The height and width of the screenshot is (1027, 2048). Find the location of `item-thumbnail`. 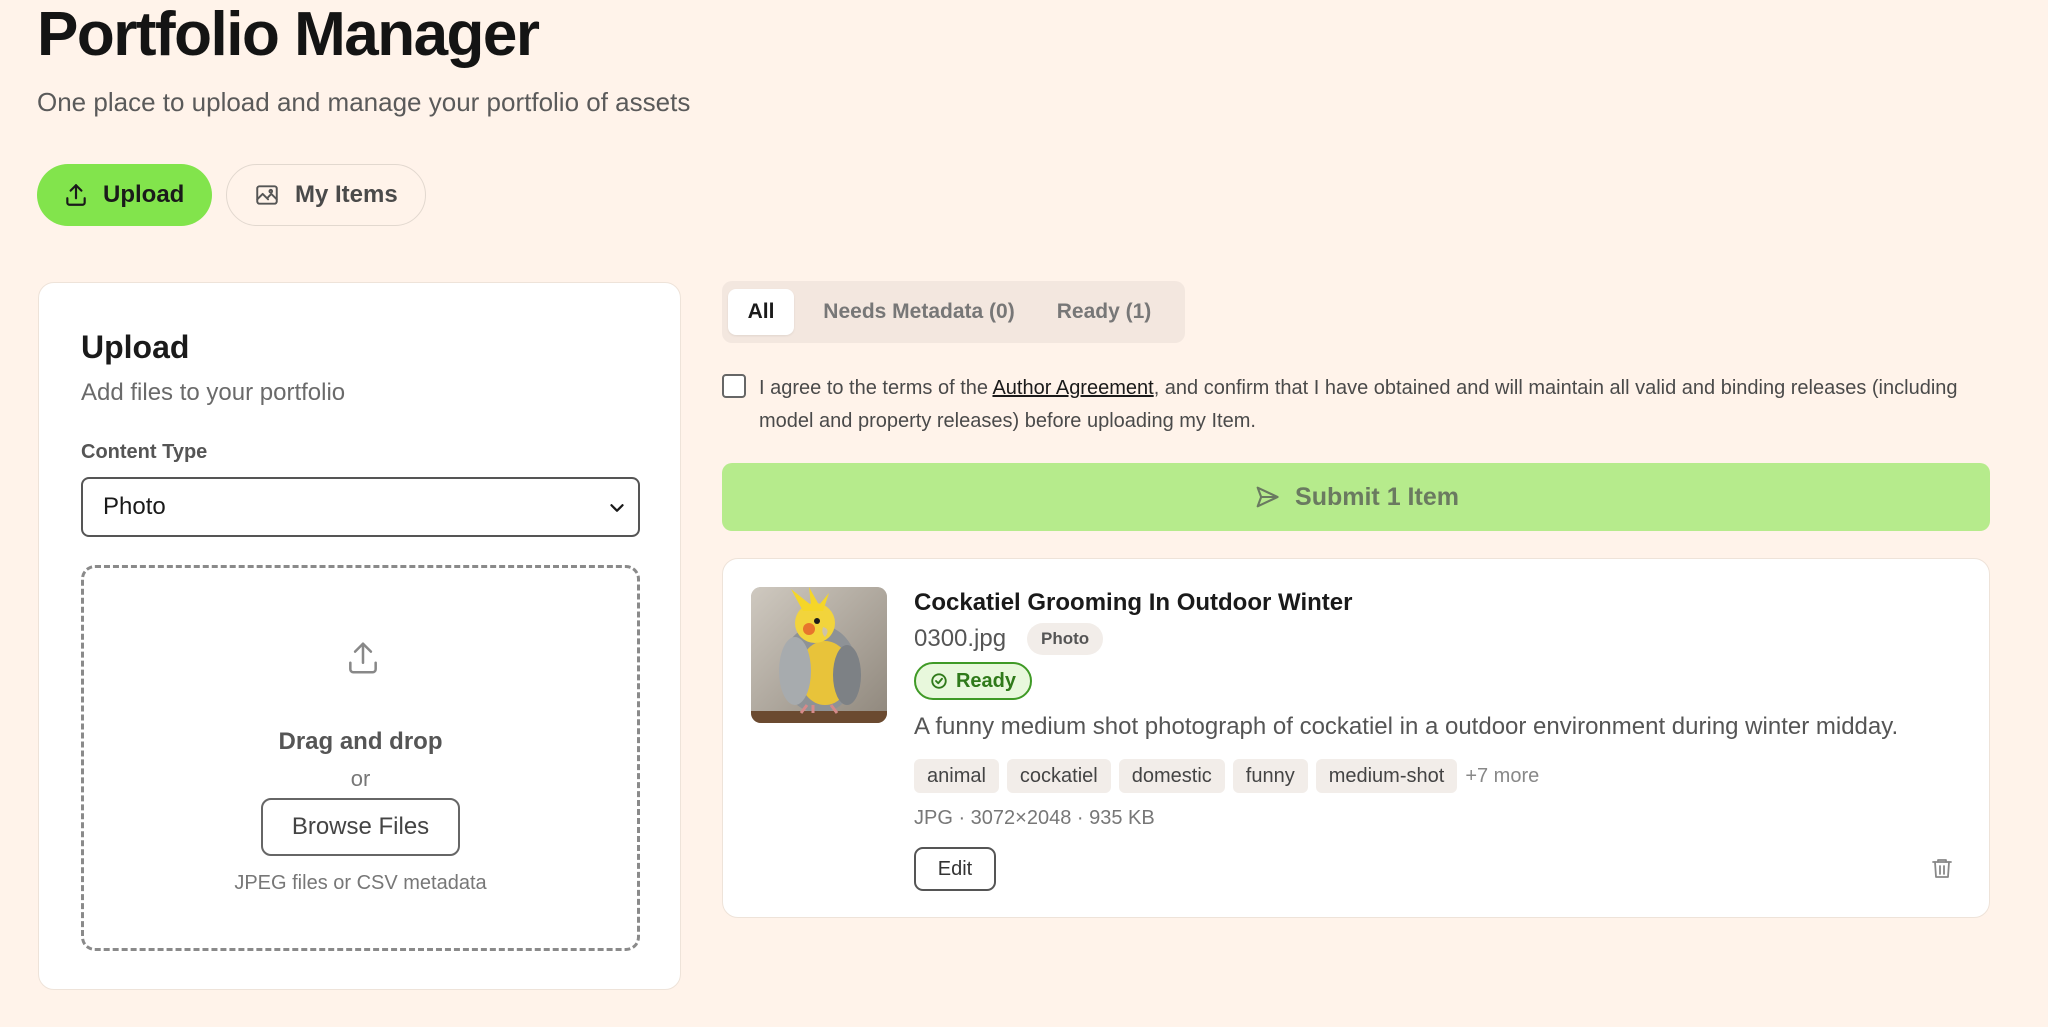

item-thumbnail is located at coordinates (819, 655).